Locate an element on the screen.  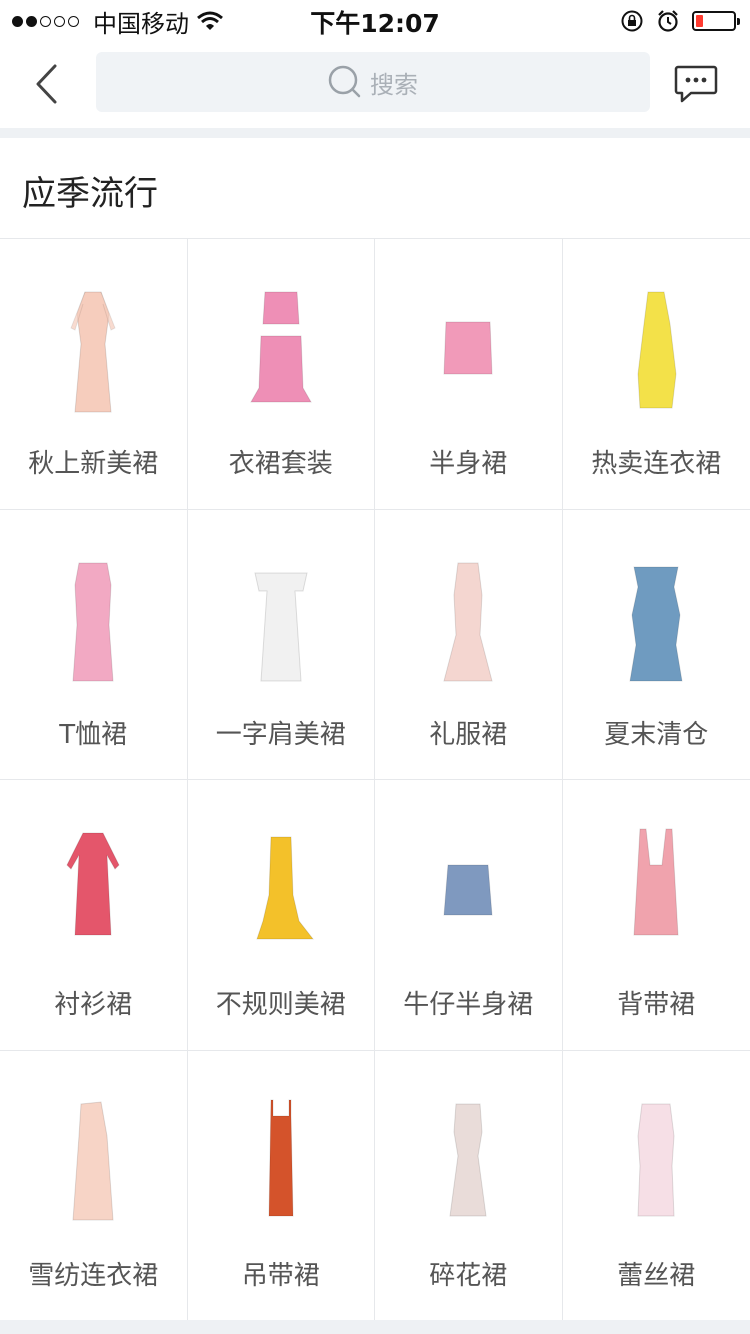
chevron-left-icon is located at coordinates (46, 84).